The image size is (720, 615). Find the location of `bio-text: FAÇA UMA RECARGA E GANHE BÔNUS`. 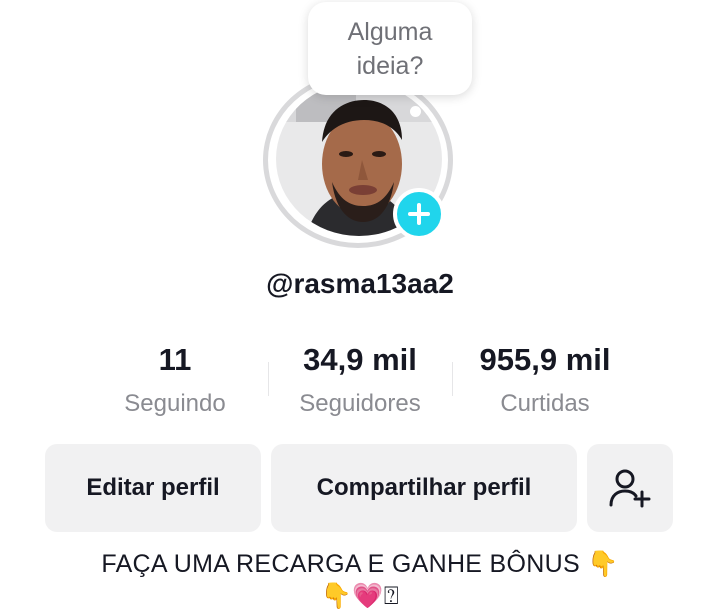

bio-text: FAÇA UMA RECARGA E GANHE BÔNUS is located at coordinates (344, 564).